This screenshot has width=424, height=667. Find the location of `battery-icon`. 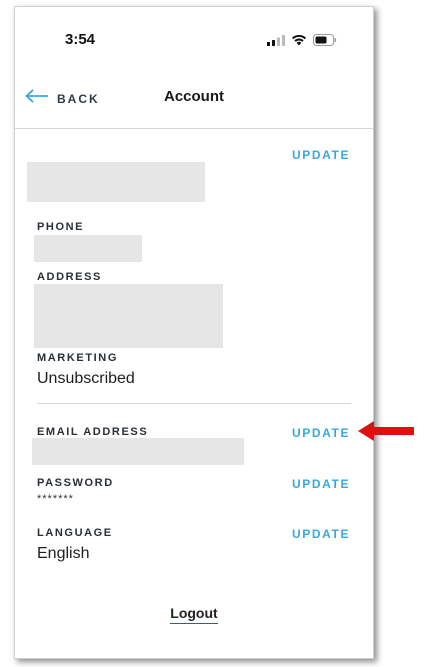

battery-icon is located at coordinates (325, 42).